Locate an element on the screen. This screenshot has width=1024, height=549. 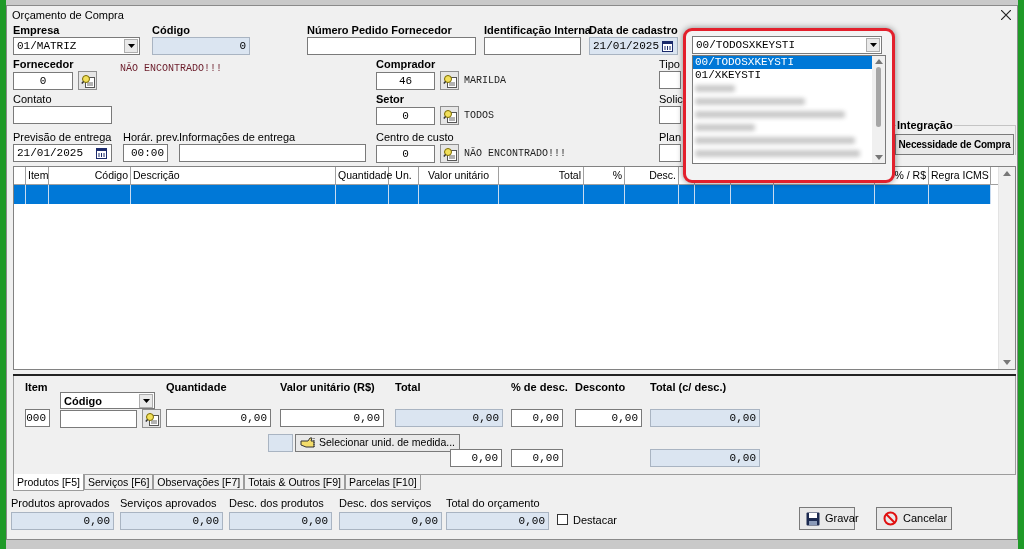
column-header: % / R$ is located at coordinates (902, 175).